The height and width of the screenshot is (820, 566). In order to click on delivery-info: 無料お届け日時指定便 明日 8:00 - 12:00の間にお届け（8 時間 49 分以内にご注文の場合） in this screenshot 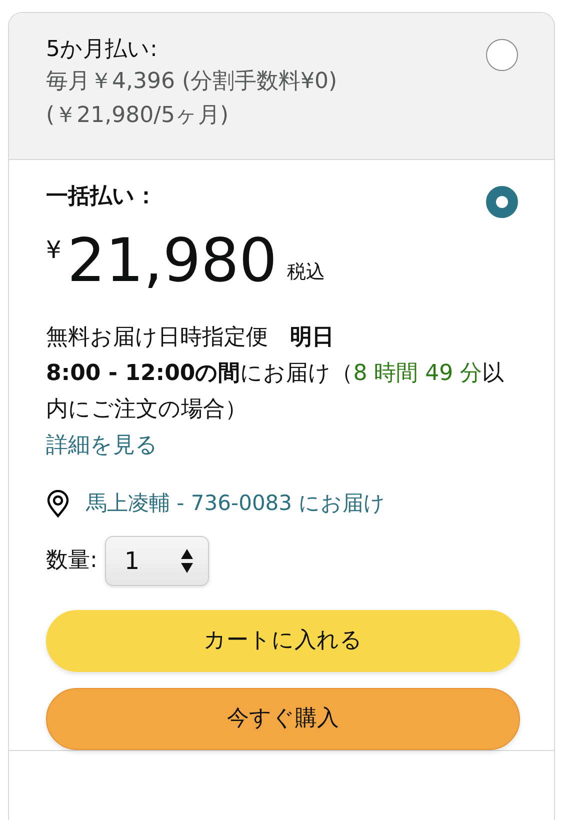, I will do `click(276, 374)`.